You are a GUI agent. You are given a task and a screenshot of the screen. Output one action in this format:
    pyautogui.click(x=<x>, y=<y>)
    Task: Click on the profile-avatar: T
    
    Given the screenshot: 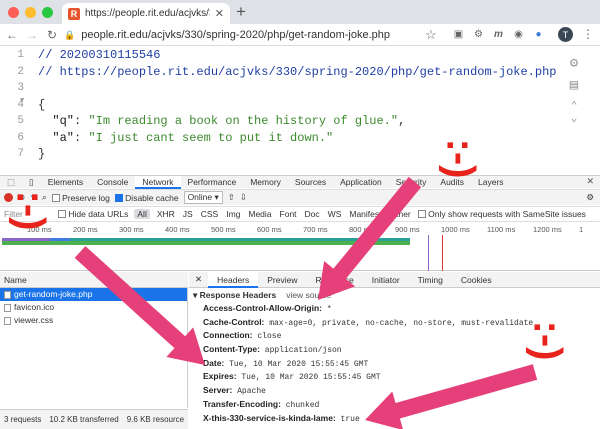 What is the action you would take?
    pyautogui.click(x=565, y=34)
    